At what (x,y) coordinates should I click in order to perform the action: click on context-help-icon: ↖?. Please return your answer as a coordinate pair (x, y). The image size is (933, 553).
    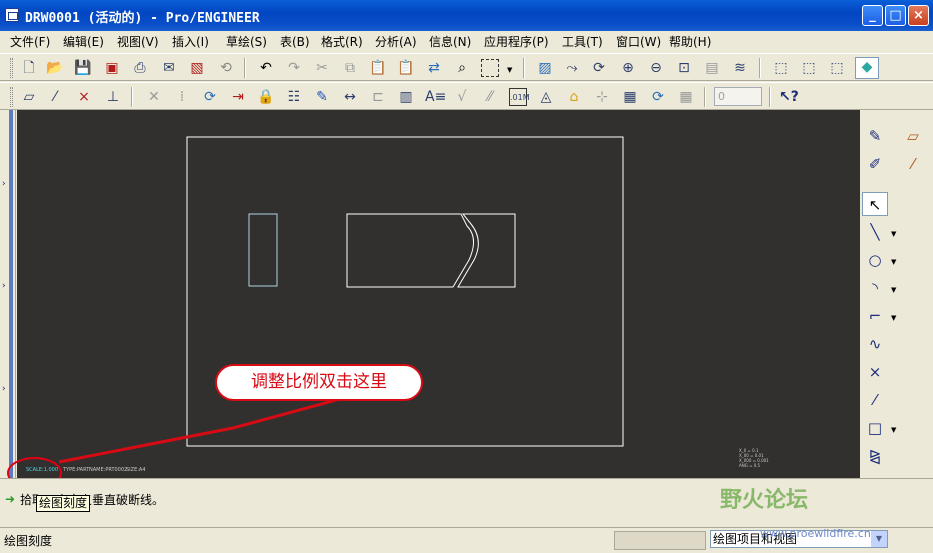
    Looking at the image, I should click on (789, 97).